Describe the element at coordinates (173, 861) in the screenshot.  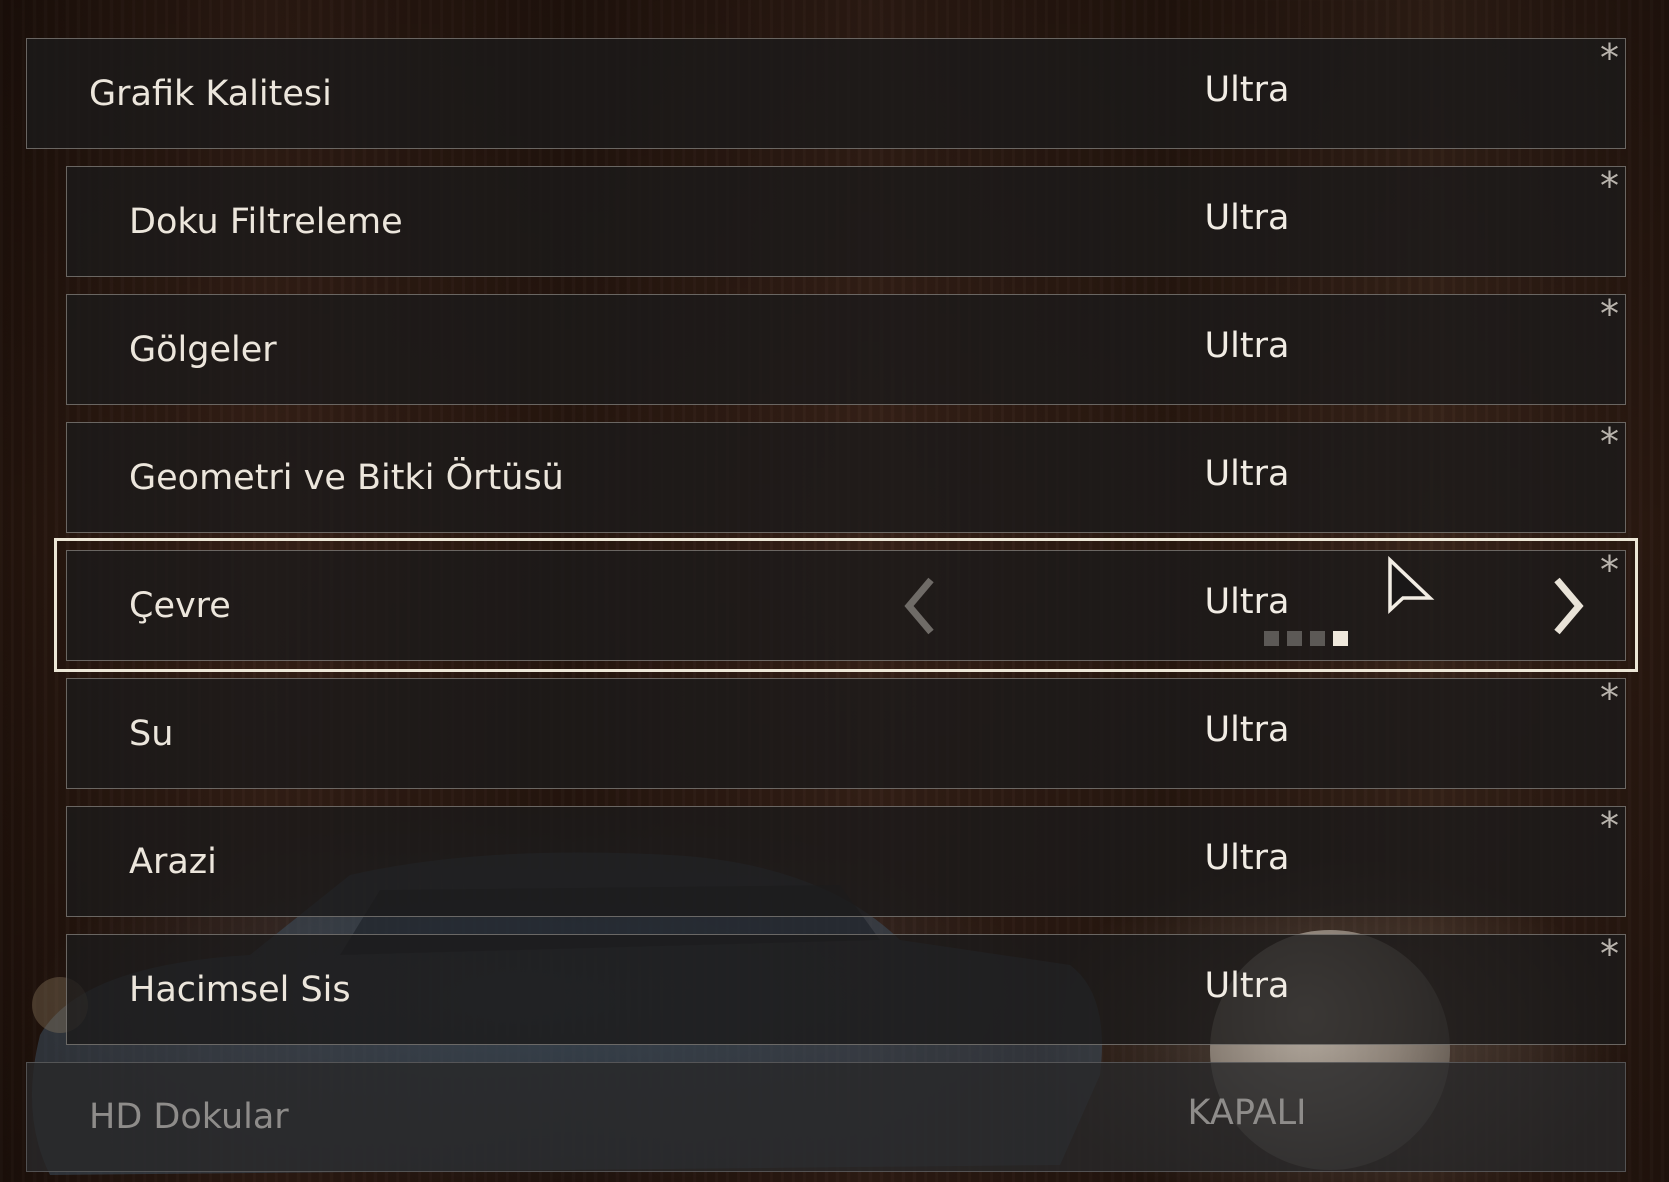
I see `setting-label: Arazi` at that location.